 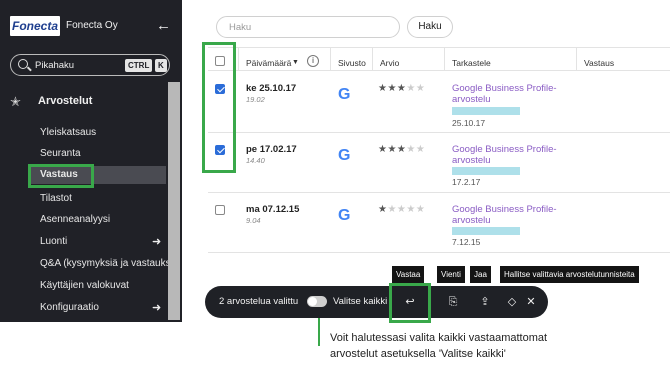 I want to click on row-time: 14.40, so click(x=255, y=160).